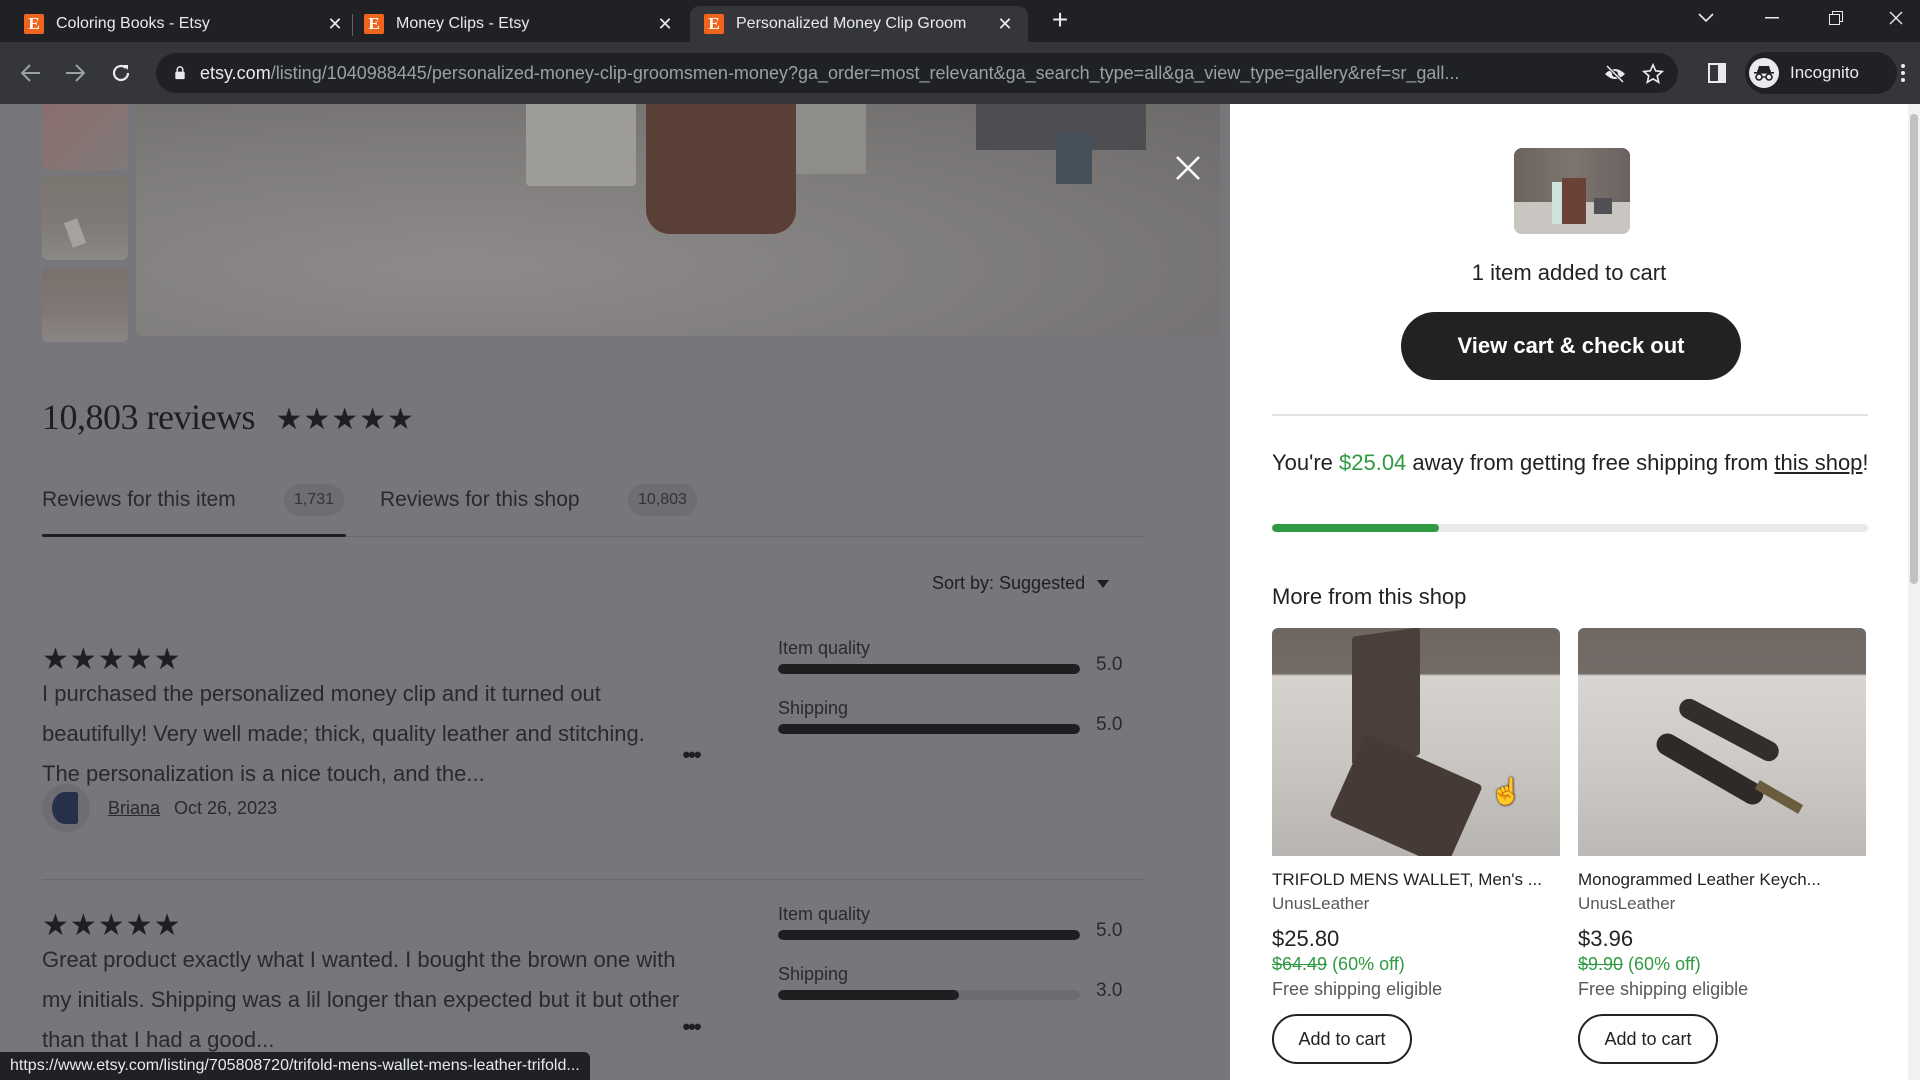 This screenshot has height=1080, width=1920. Describe the element at coordinates (1764, 73) in the screenshot. I see `incognito-icon` at that location.